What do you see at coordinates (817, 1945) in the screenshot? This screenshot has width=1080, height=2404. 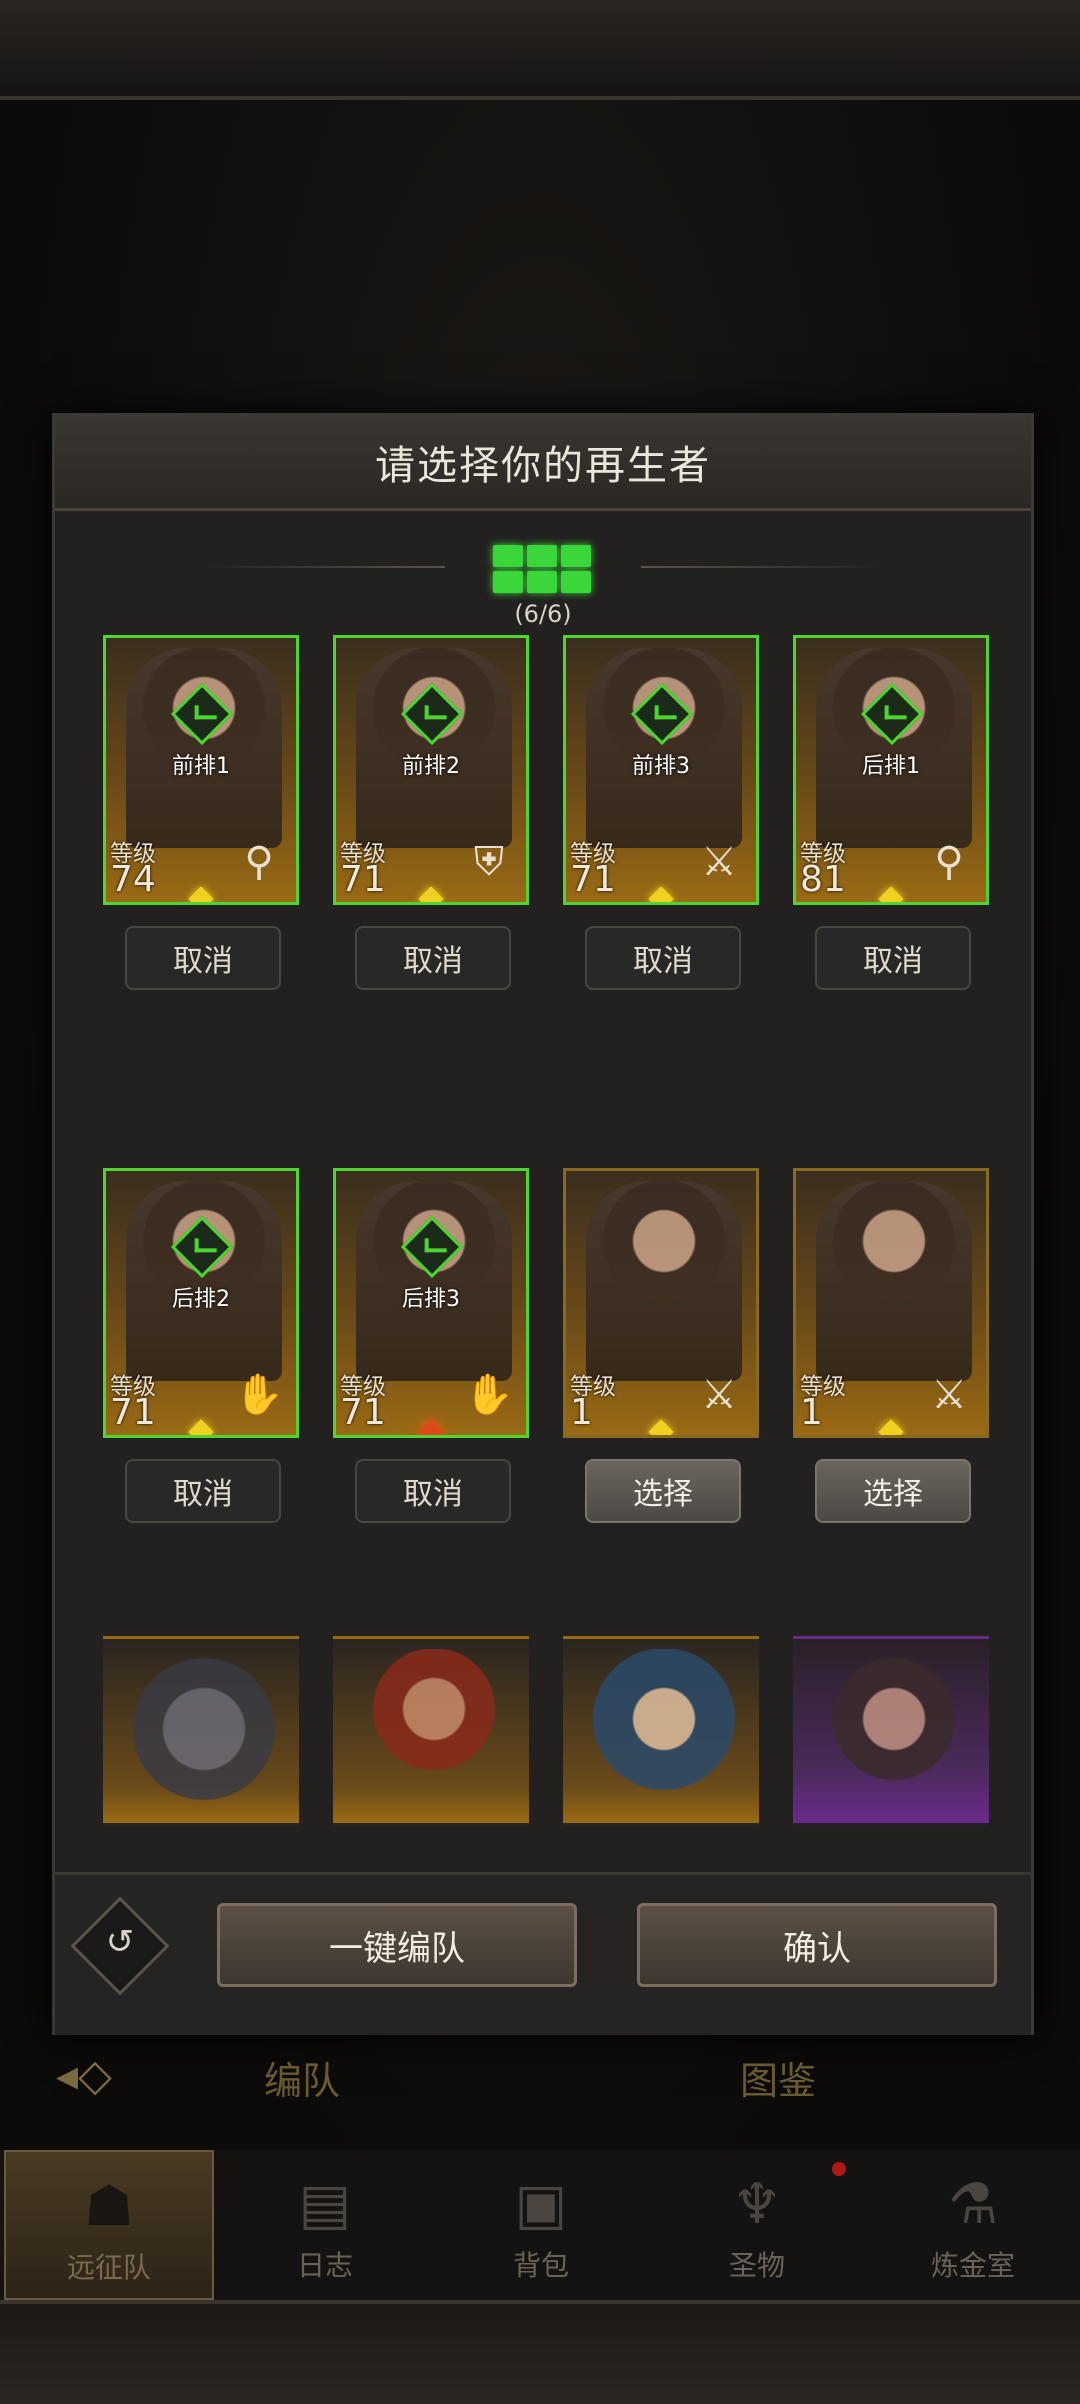 I see `confirm-button: 确认` at bounding box center [817, 1945].